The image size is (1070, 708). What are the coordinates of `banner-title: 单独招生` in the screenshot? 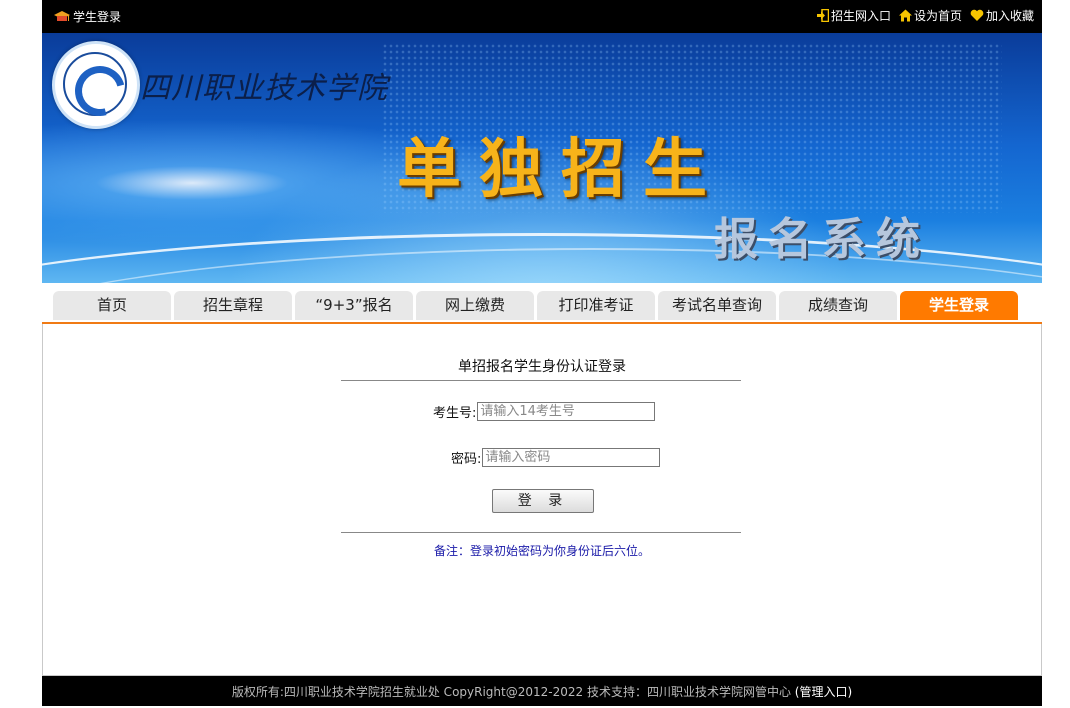 It's located at (561, 170).